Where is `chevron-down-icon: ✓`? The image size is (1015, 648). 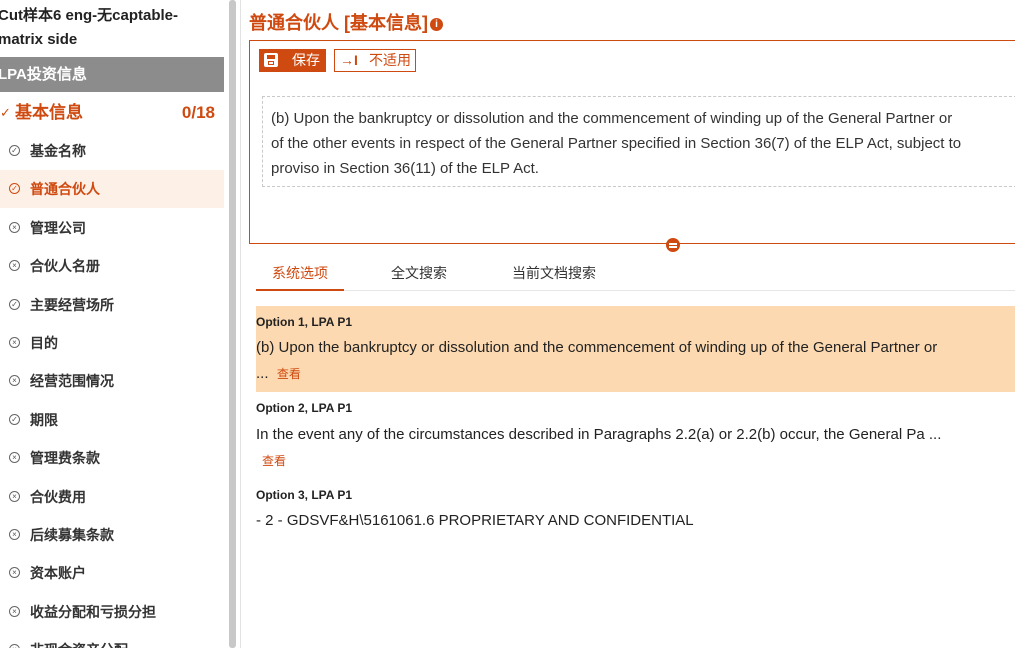
chevron-down-icon: ✓ is located at coordinates (5, 112).